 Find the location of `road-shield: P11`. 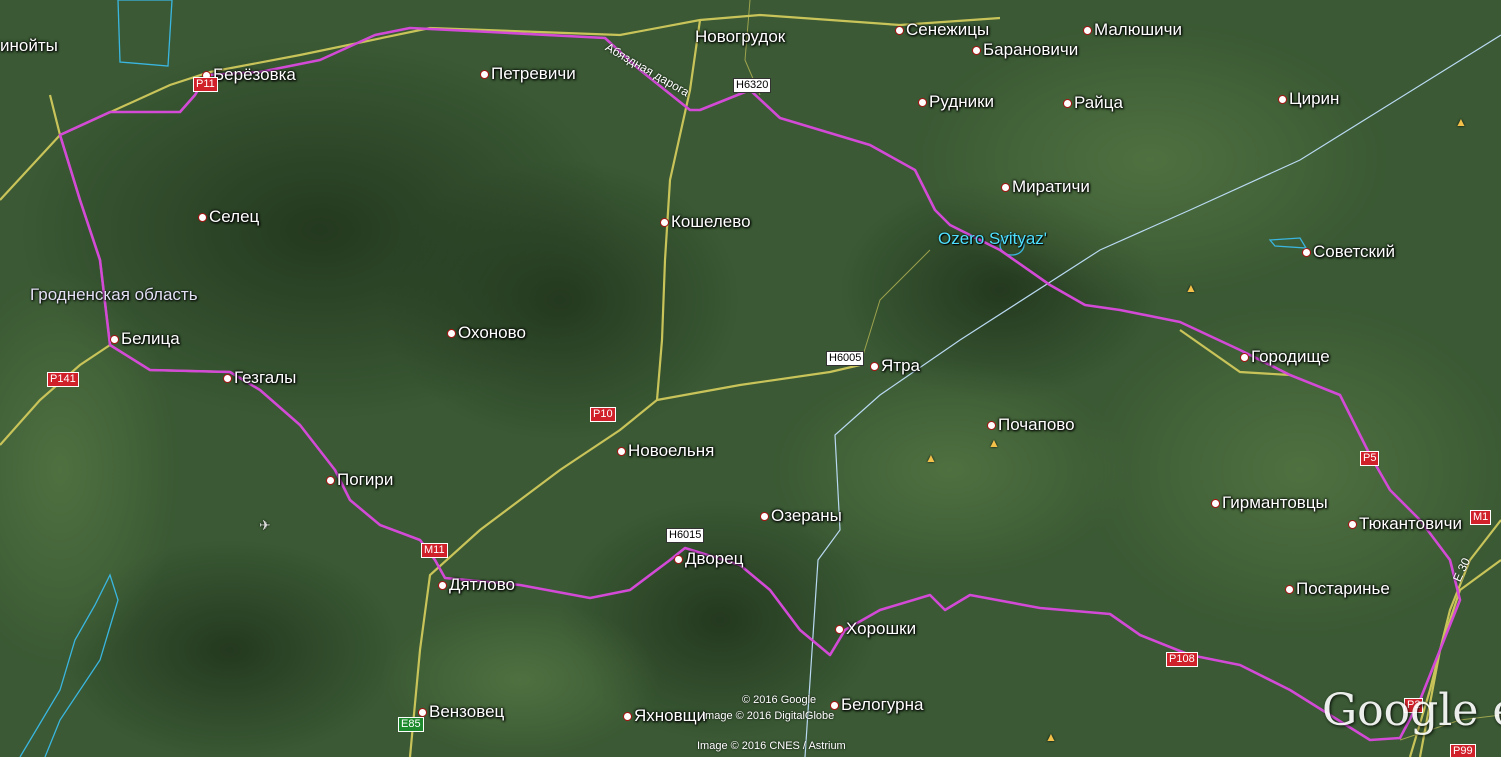

road-shield: P11 is located at coordinates (205, 84).